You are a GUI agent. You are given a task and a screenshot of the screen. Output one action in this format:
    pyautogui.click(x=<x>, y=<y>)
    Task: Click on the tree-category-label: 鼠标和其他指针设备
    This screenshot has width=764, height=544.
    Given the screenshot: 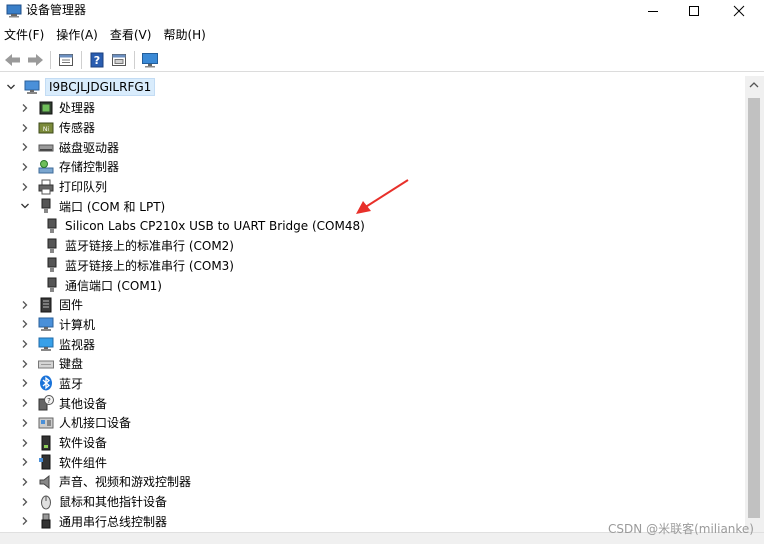 What is the action you would take?
    pyautogui.click(x=113, y=502)
    